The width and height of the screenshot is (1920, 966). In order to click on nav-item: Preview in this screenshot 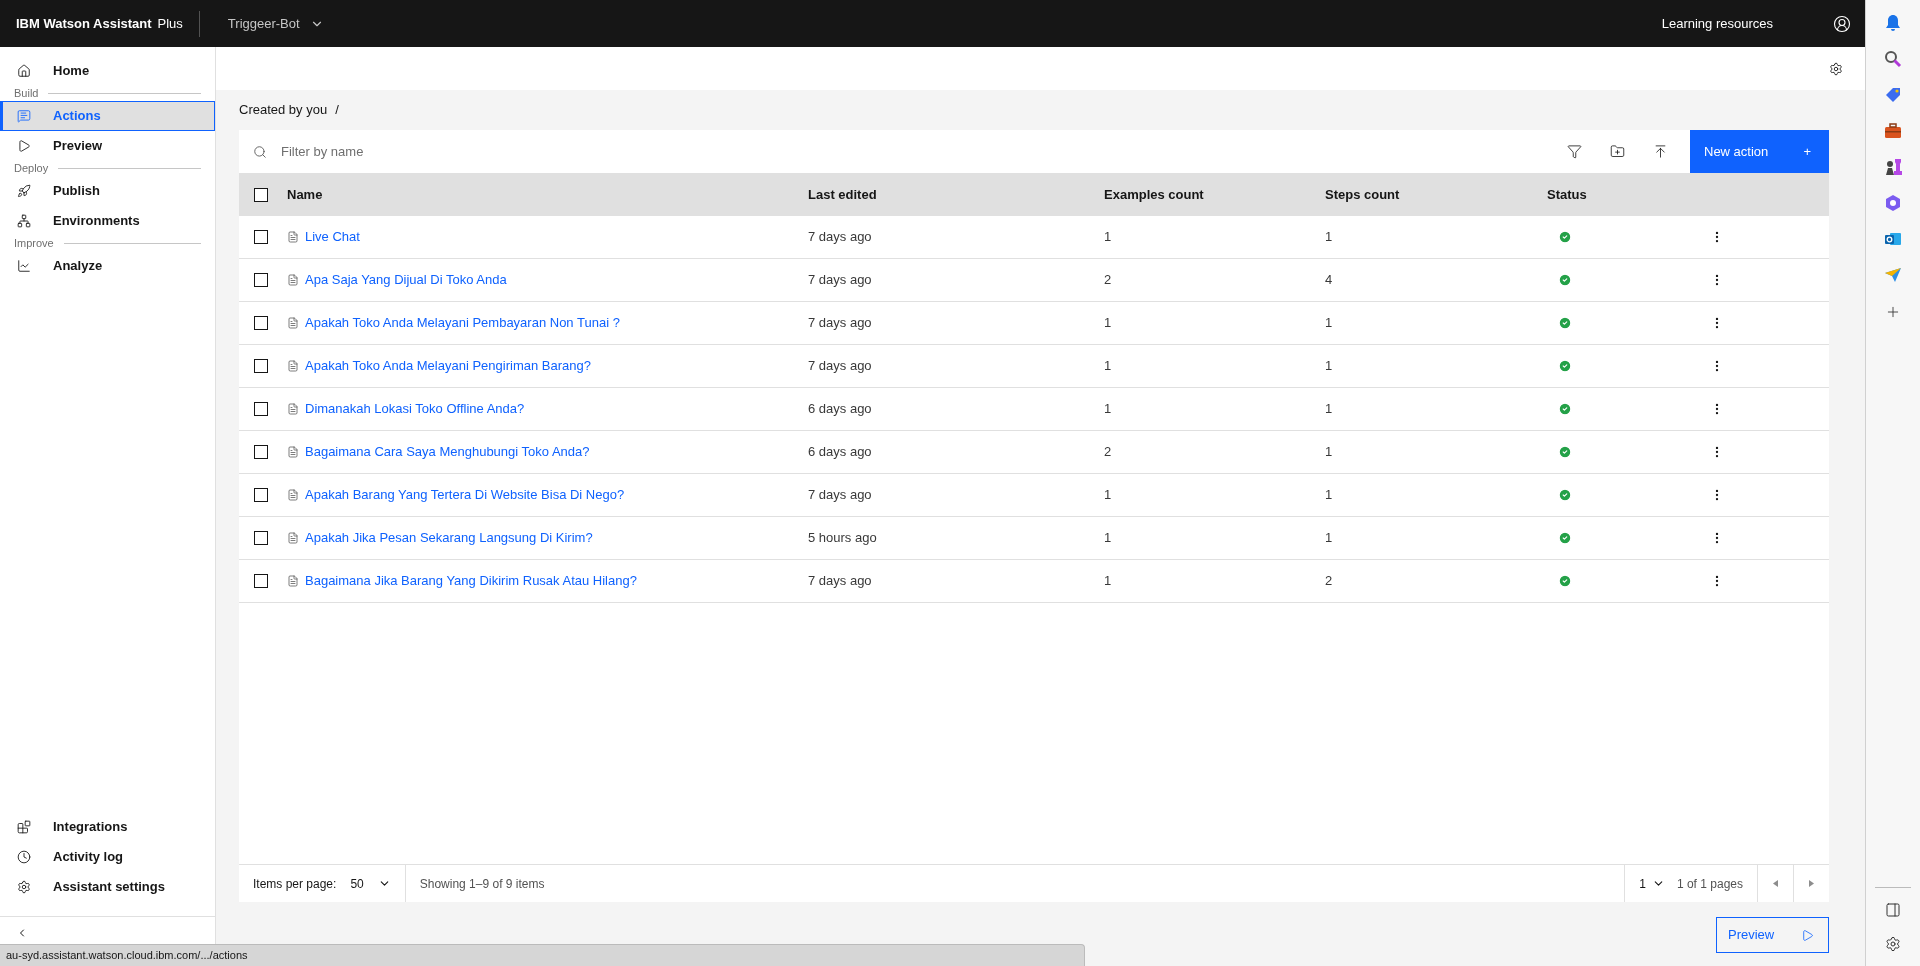, I will do `click(107, 146)`.